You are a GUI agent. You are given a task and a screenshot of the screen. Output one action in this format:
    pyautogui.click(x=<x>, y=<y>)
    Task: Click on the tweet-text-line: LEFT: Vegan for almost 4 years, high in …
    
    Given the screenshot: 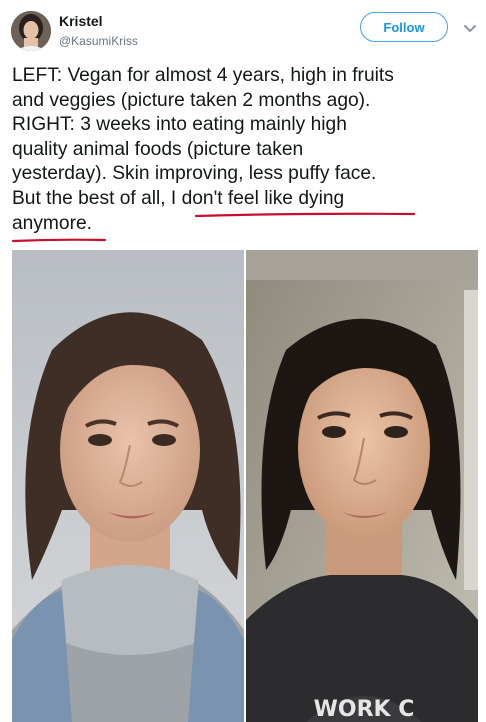 What is the action you would take?
    pyautogui.click(x=203, y=75)
    